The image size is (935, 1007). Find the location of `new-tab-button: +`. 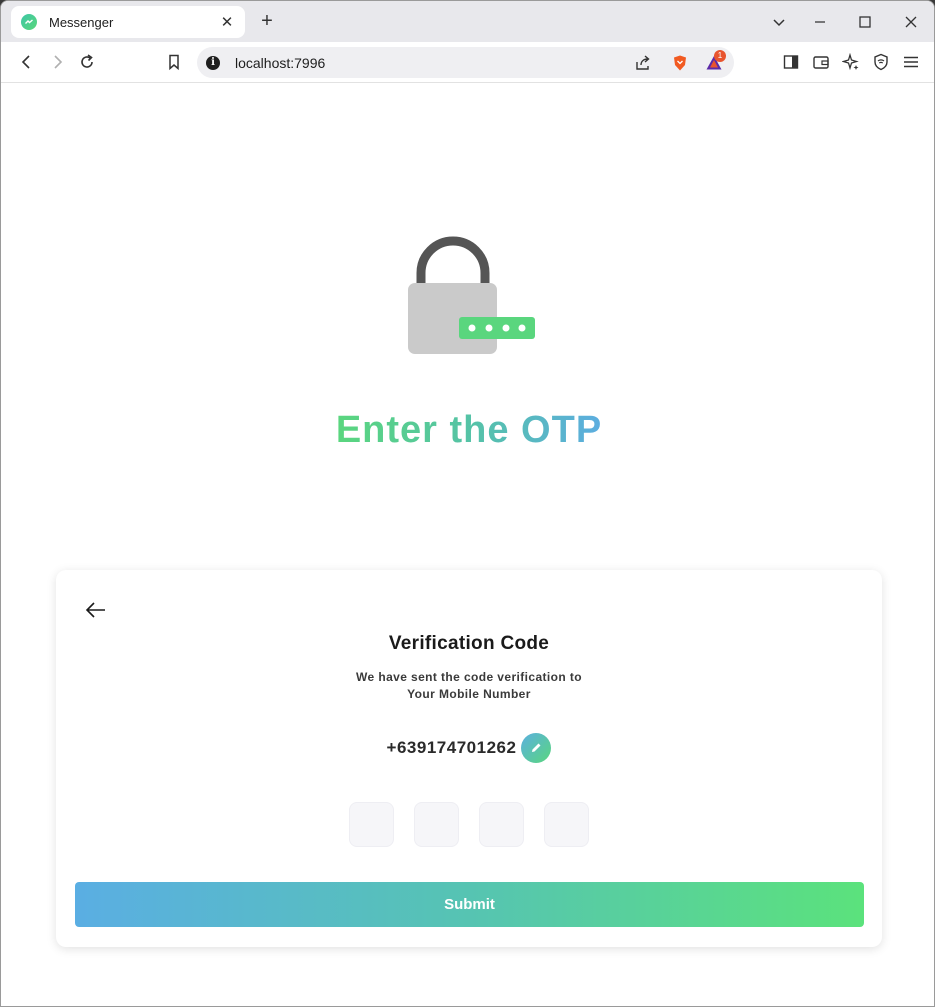

new-tab-button: + is located at coordinates (267, 21).